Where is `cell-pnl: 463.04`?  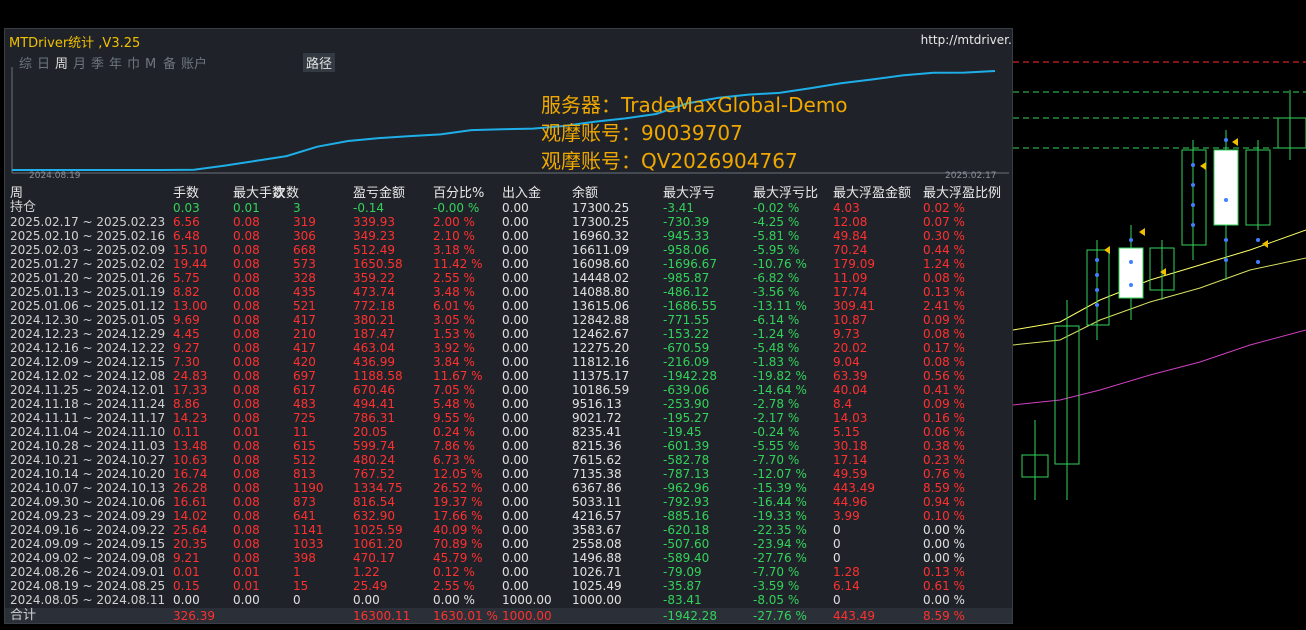 cell-pnl: 463.04 is located at coordinates (374, 348).